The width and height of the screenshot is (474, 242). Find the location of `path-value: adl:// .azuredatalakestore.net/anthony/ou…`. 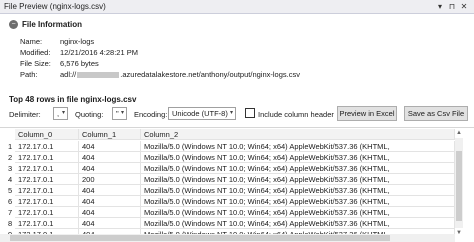

path-value: adl:// .azuredatalakestore.net/anthony/ou… is located at coordinates (180, 74).